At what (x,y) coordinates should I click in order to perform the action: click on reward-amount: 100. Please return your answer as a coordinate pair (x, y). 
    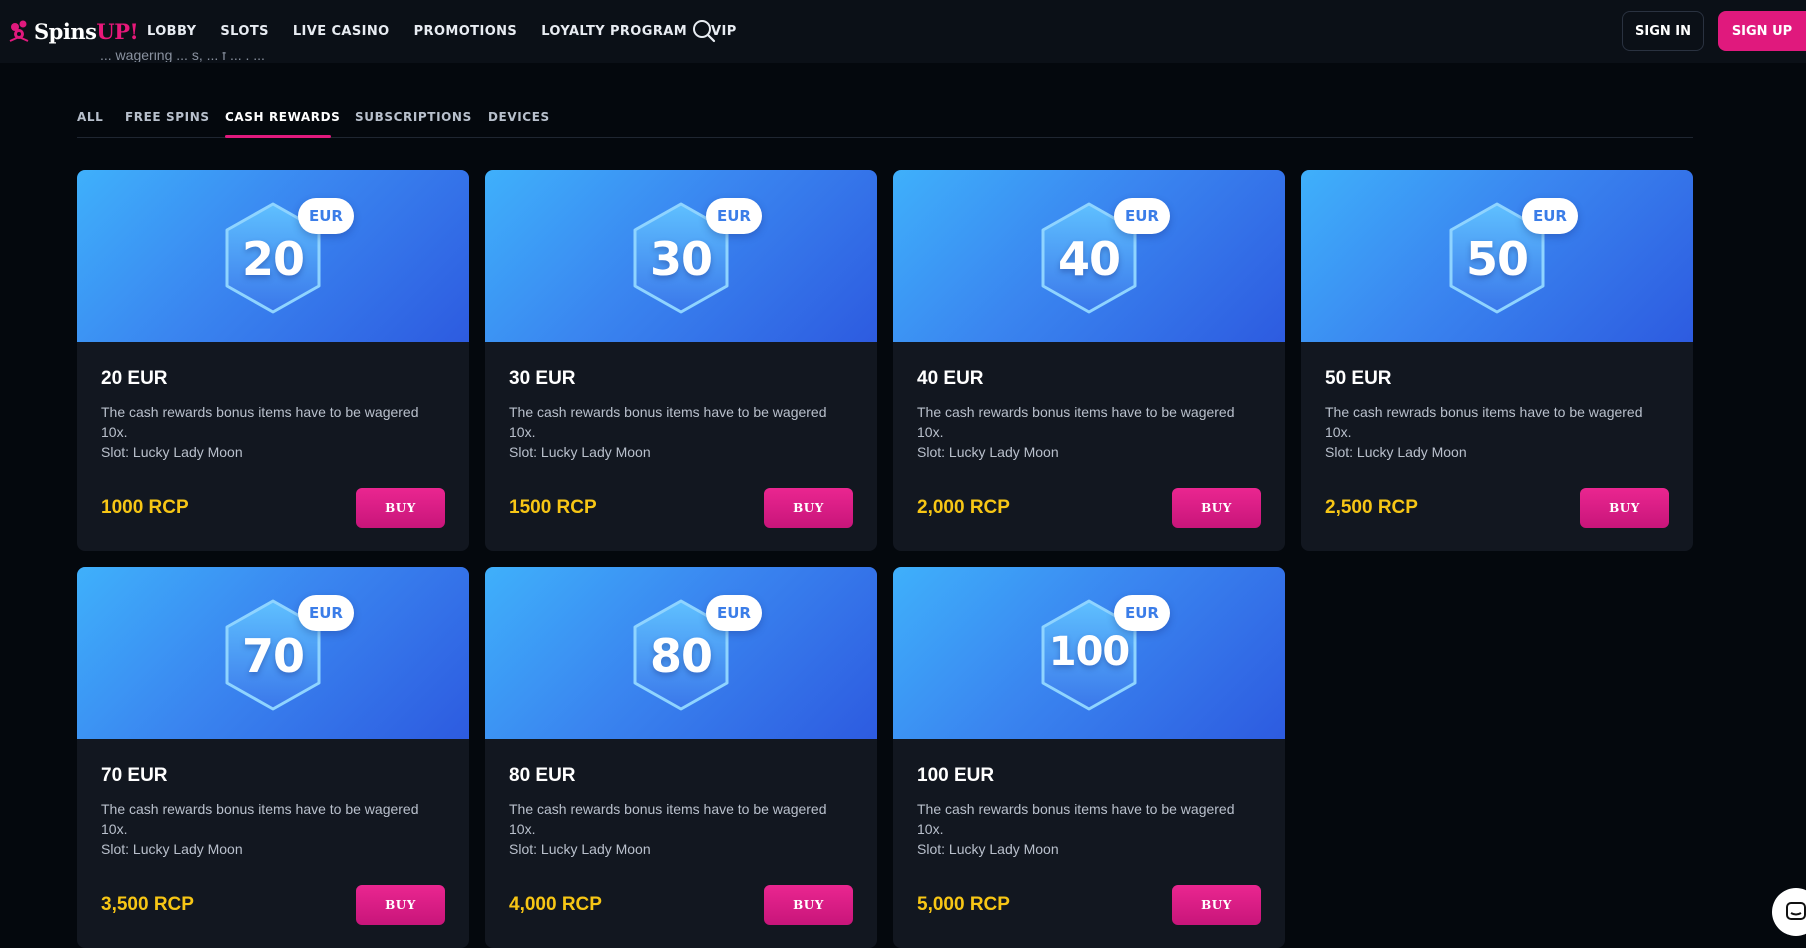
    Looking at the image, I should click on (1089, 652).